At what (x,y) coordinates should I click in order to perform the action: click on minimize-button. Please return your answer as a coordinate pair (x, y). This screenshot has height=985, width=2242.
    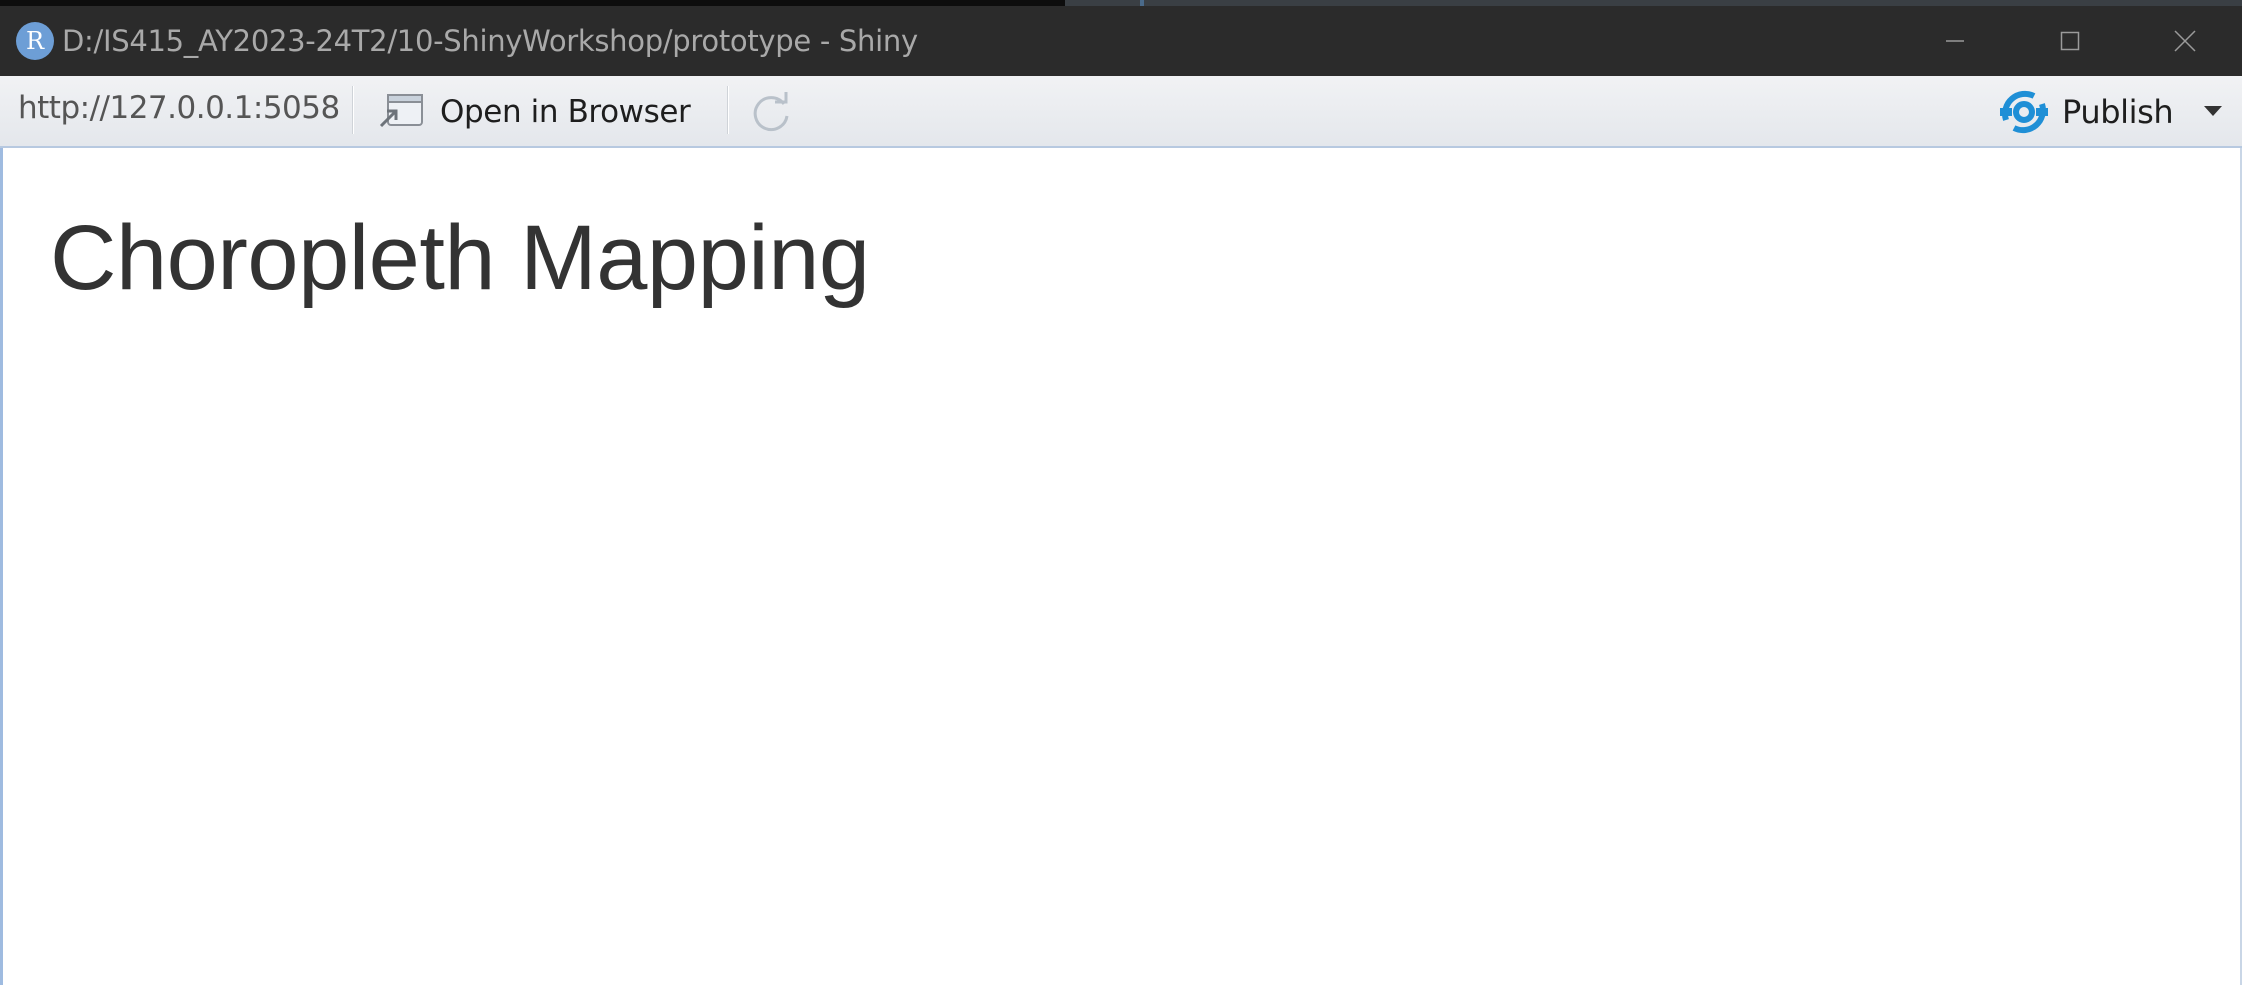
    Looking at the image, I should click on (1954, 41).